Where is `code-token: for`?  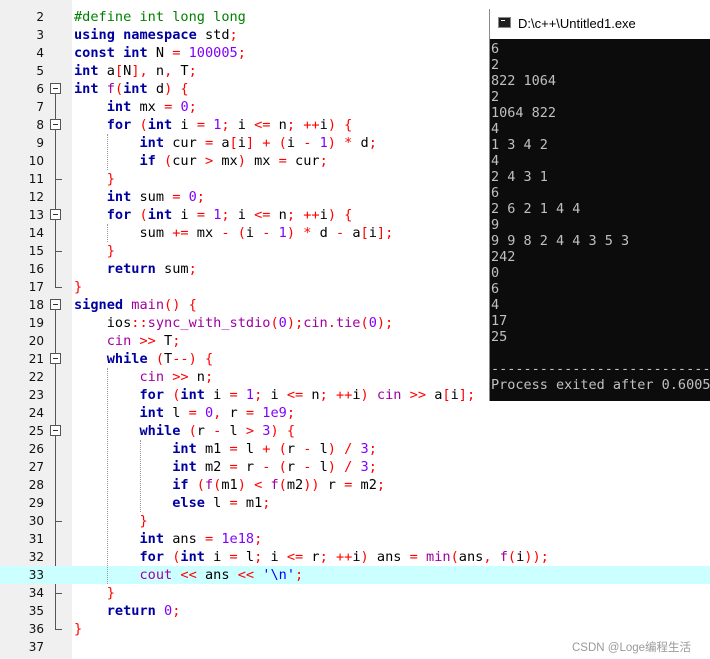
code-token: for is located at coordinates (119, 215).